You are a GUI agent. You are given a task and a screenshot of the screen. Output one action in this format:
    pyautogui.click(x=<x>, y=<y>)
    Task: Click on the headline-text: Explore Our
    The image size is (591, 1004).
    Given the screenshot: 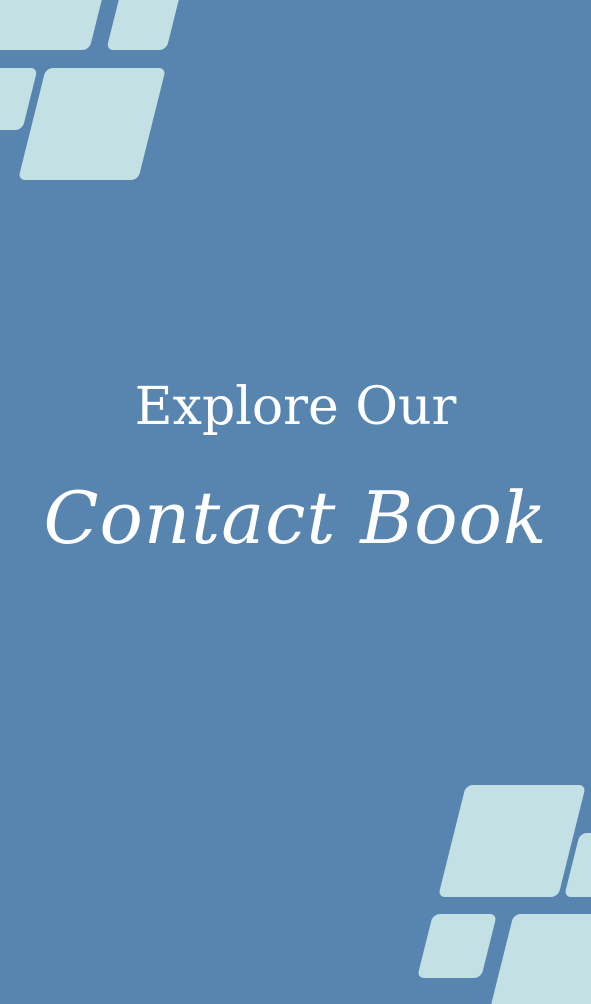 What is the action you would take?
    pyautogui.click(x=295, y=407)
    